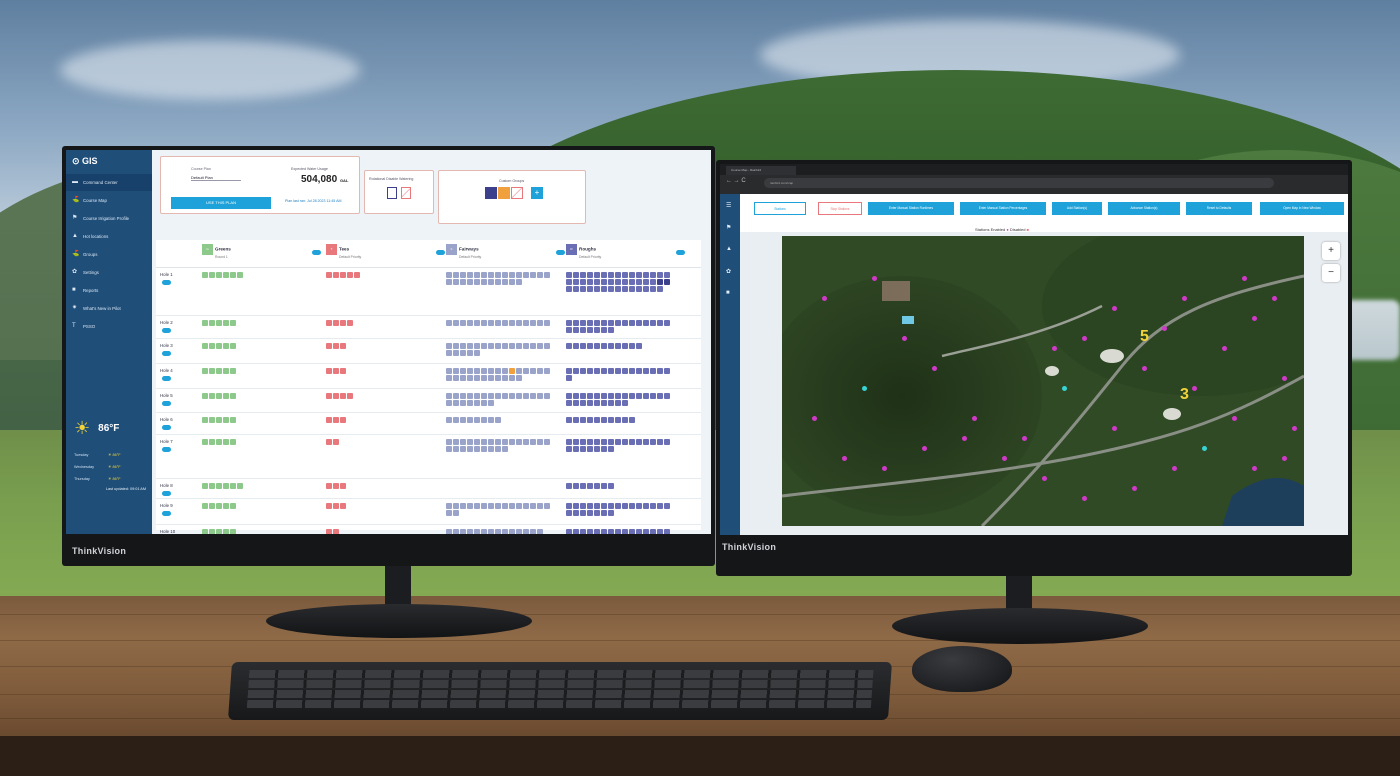 The height and width of the screenshot is (776, 1400). Describe the element at coordinates (728, 205) in the screenshot. I see `menu-icon: ☰` at that location.